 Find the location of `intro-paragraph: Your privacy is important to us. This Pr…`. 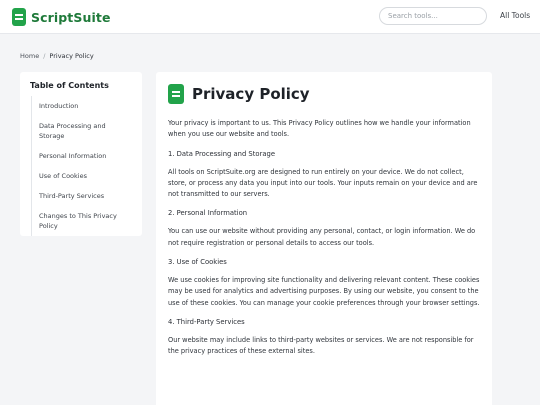

intro-paragraph: Your privacy is important to us. This Pr… is located at coordinates (319, 129).